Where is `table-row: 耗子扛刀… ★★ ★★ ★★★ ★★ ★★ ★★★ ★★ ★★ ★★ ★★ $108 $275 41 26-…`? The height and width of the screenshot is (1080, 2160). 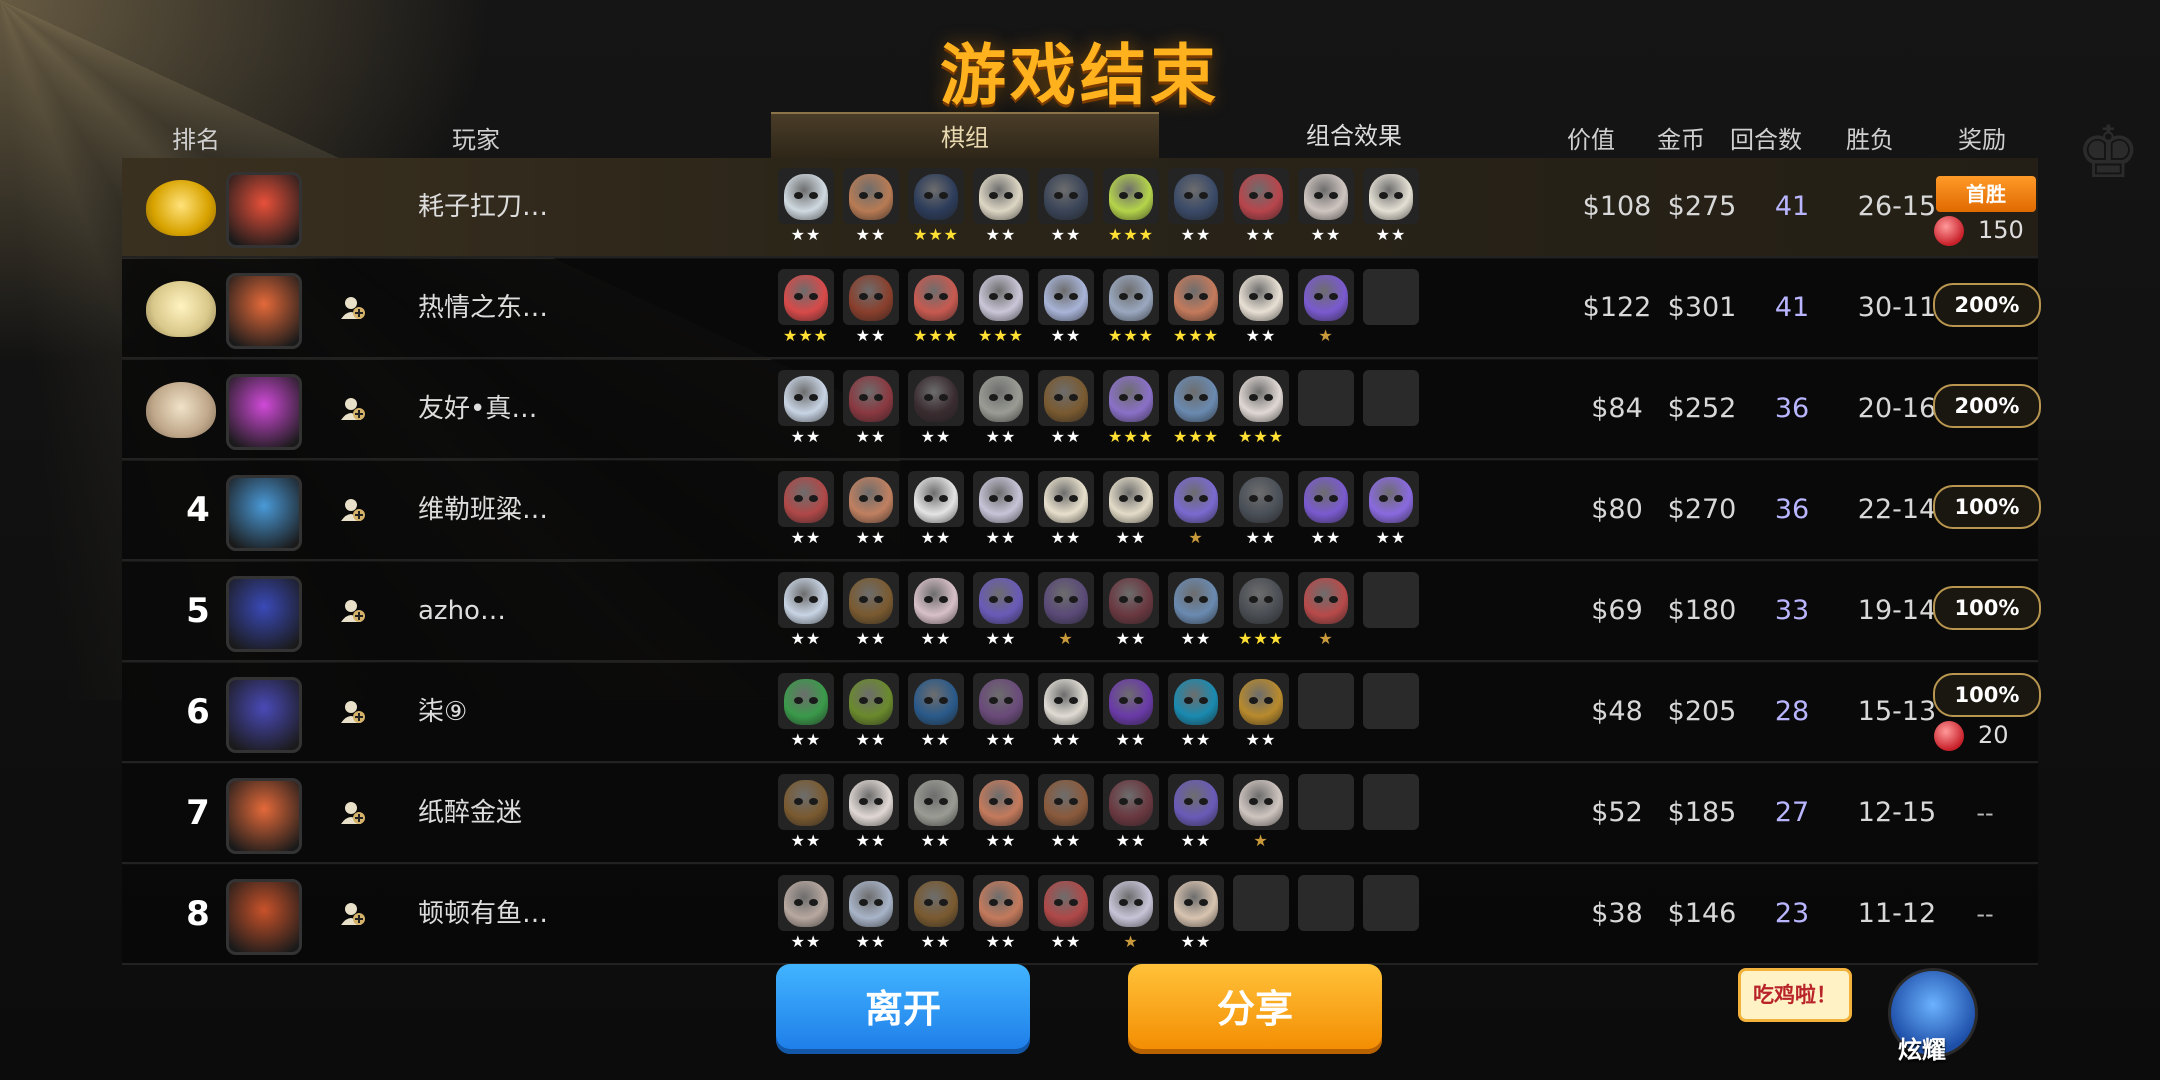 table-row: 耗子扛刀… ★★ ★★ ★★★ ★★ ★★ ★★★ ★★ ★★ ★★ ★★ $108 $275 41 26-… is located at coordinates (1080, 208).